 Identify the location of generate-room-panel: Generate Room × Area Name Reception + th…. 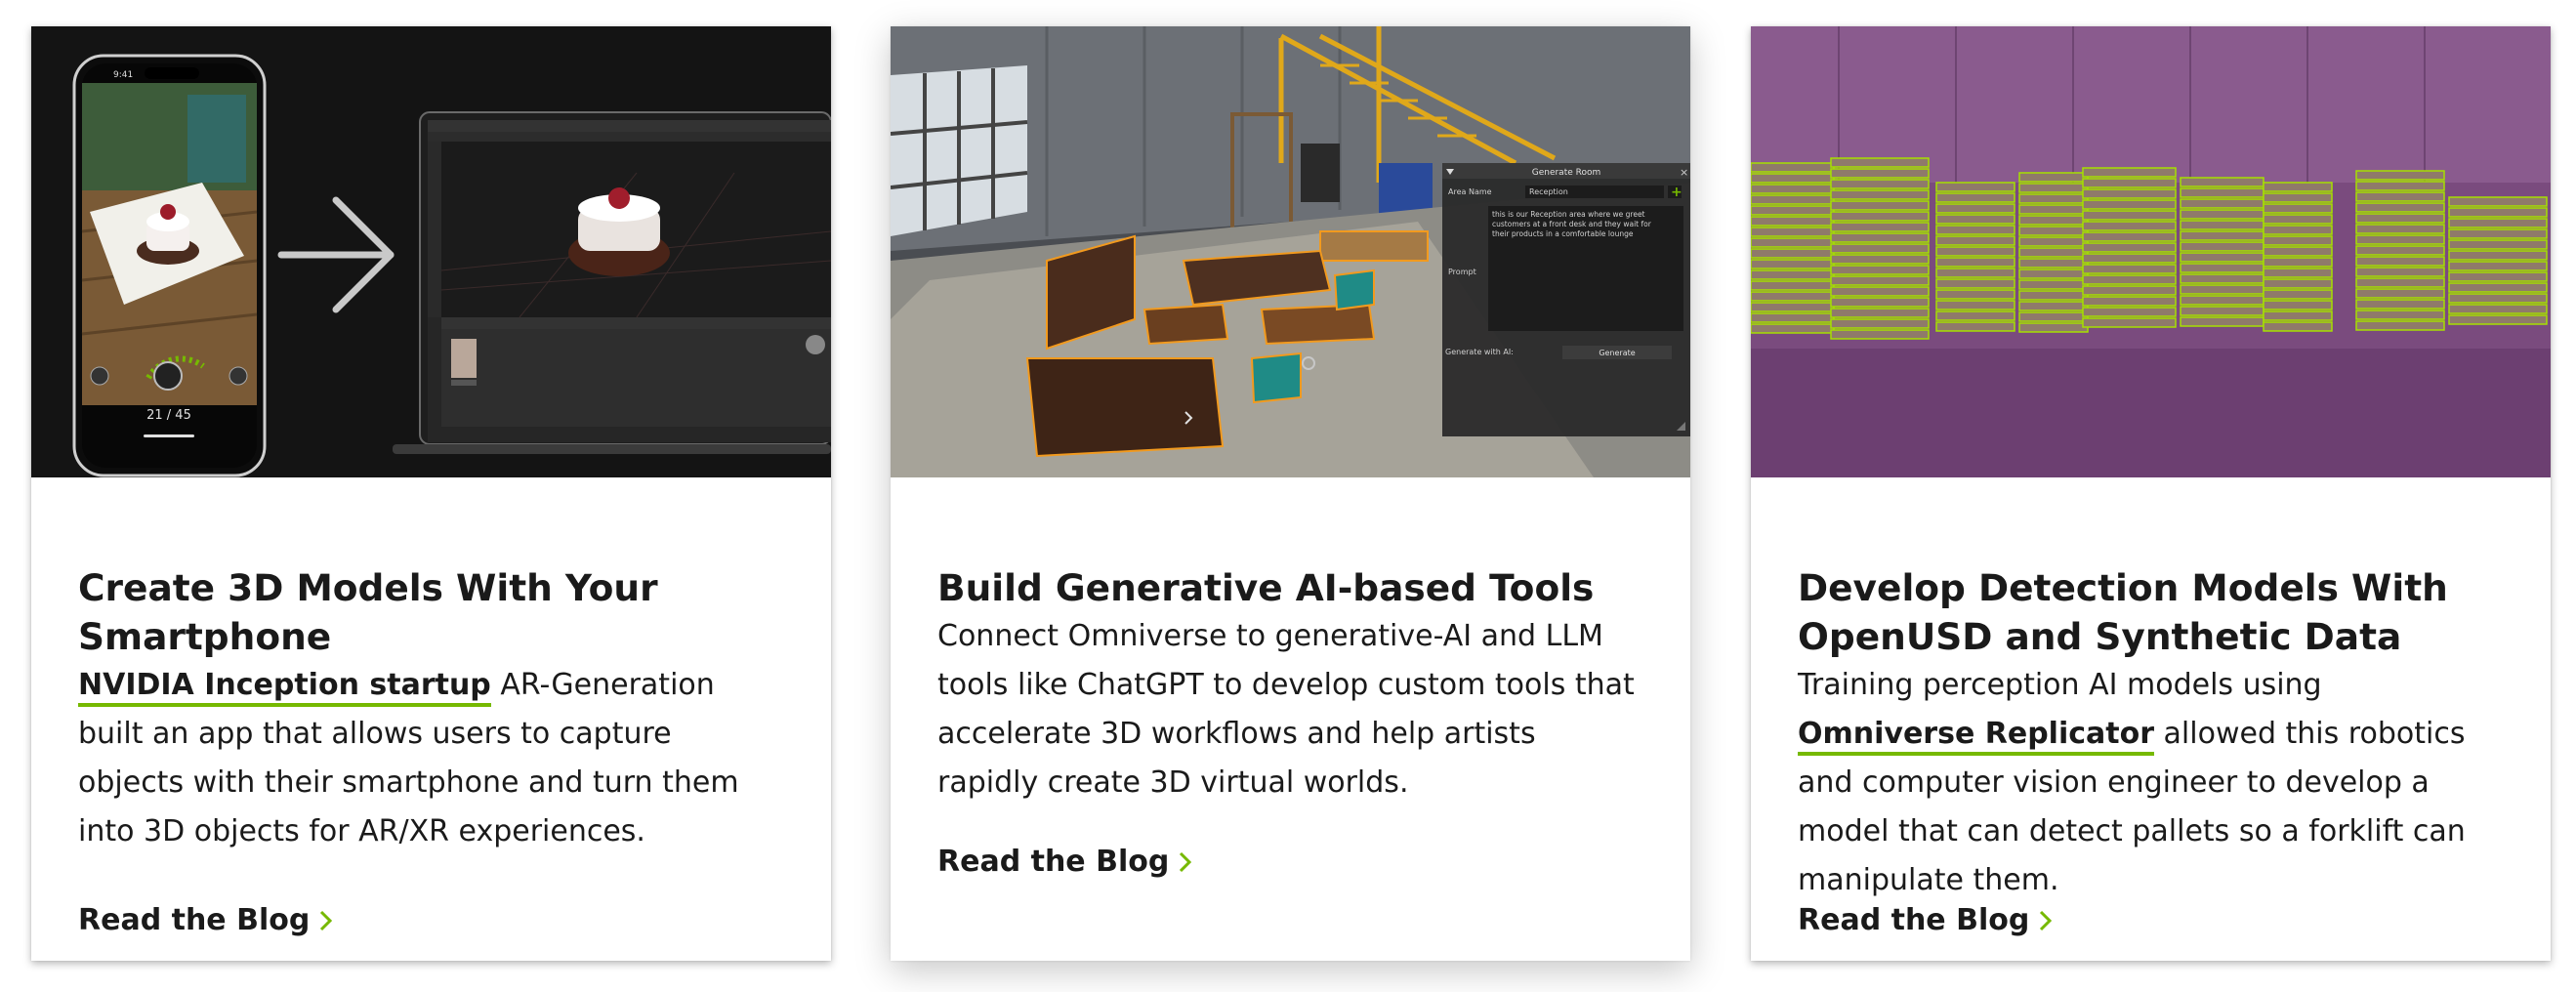
(1566, 299).